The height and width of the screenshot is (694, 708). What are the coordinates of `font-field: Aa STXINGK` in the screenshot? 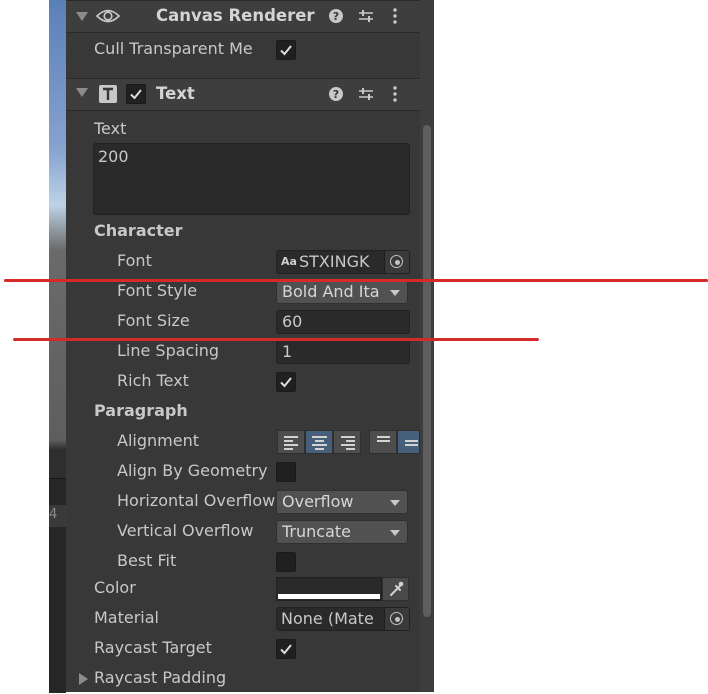 It's located at (343, 262).